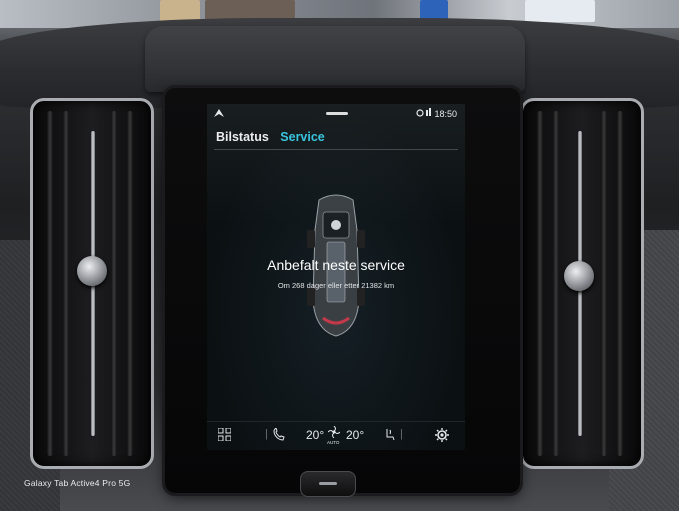 Image resolution: width=679 pixels, height=511 pixels. I want to click on climate-bar: | 20° AUTO 20° |, so click(336, 435).